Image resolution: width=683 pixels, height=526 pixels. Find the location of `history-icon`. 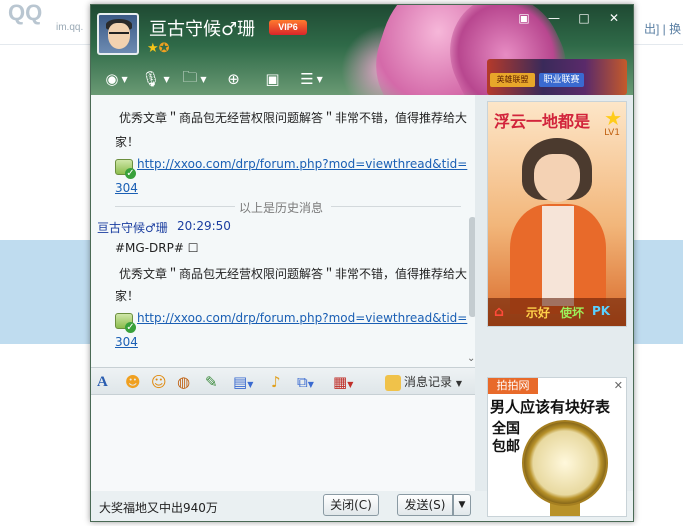

history-icon is located at coordinates (393, 382).